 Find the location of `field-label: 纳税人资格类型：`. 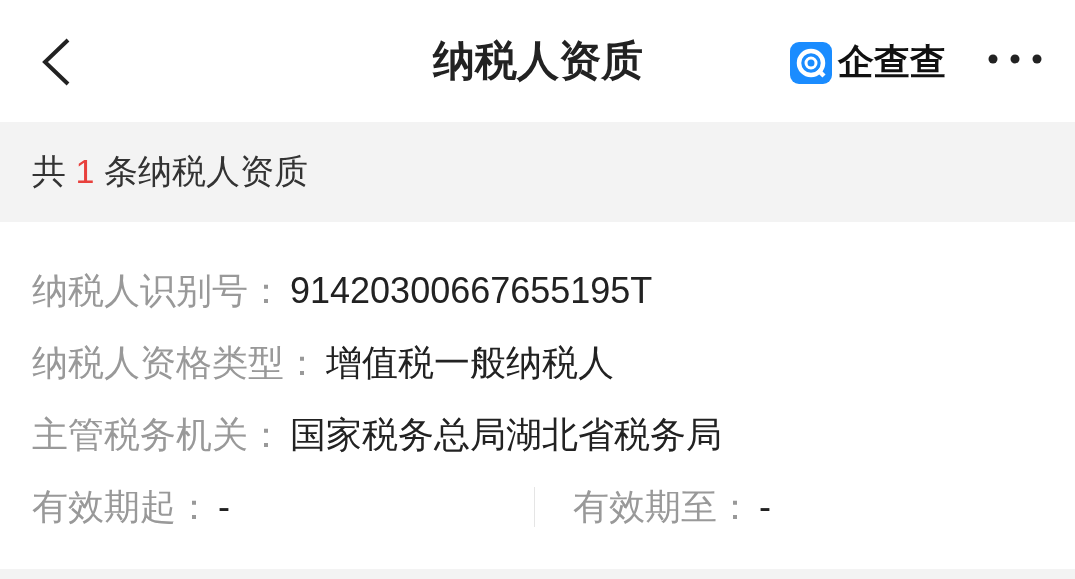

field-label: 纳税人资格类型： is located at coordinates (176, 362).